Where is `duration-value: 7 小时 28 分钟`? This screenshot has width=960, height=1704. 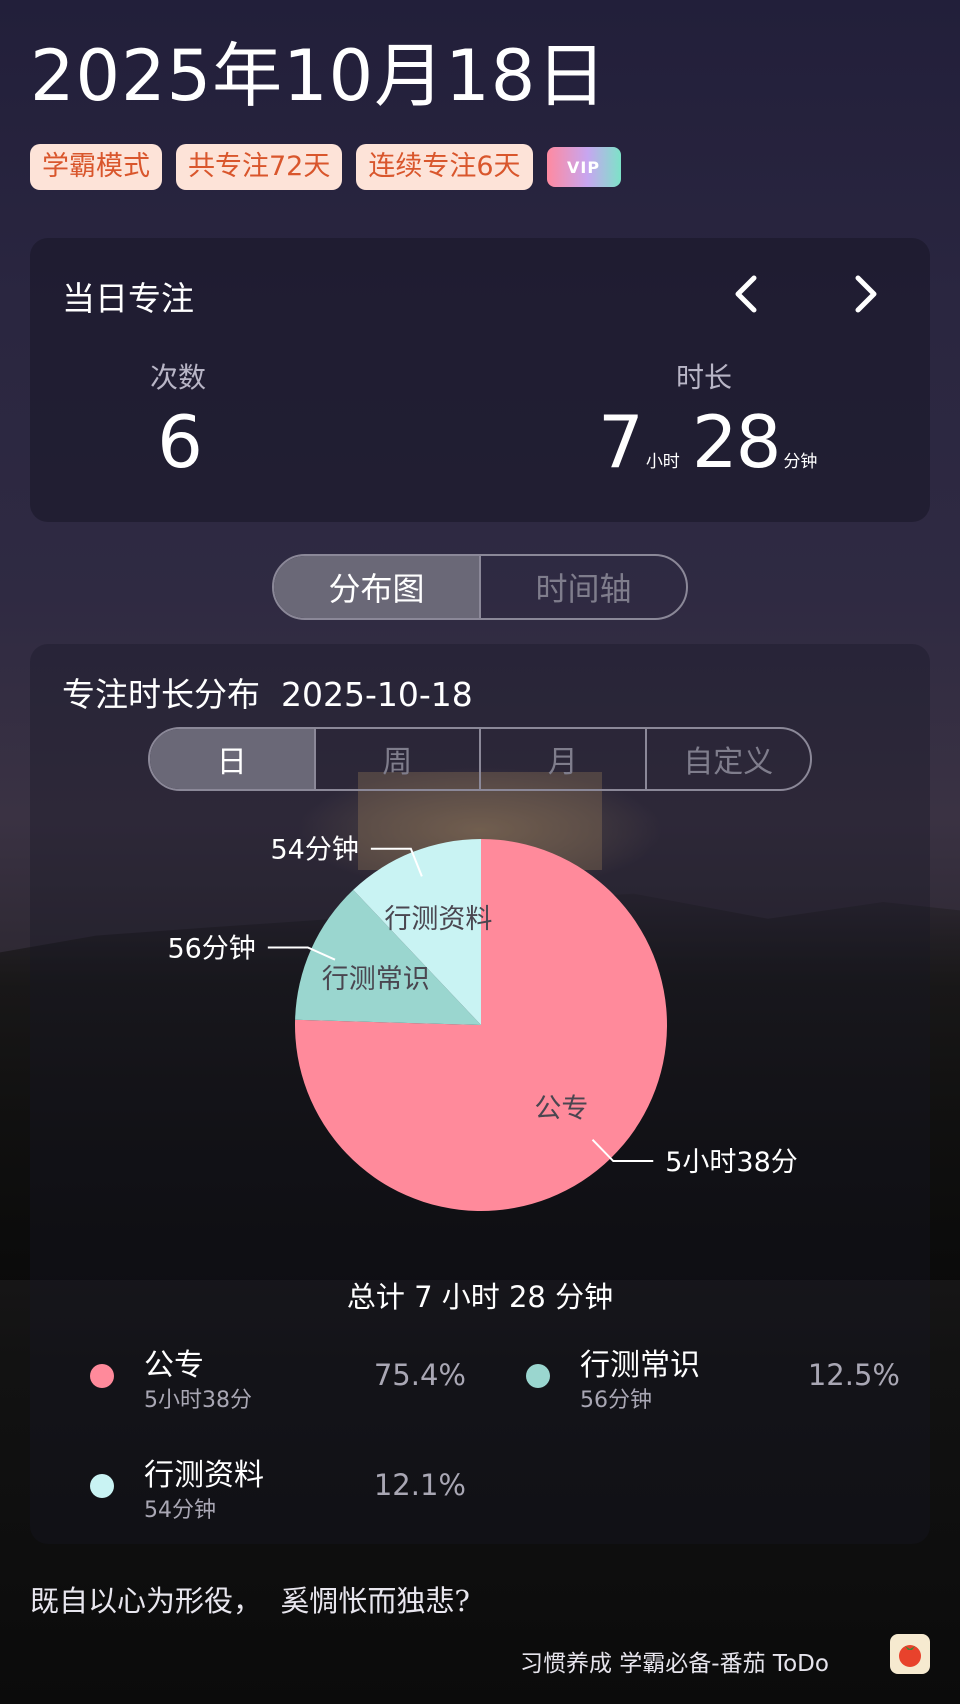
duration-value: 7 小时 28 分钟 is located at coordinates (713, 442).